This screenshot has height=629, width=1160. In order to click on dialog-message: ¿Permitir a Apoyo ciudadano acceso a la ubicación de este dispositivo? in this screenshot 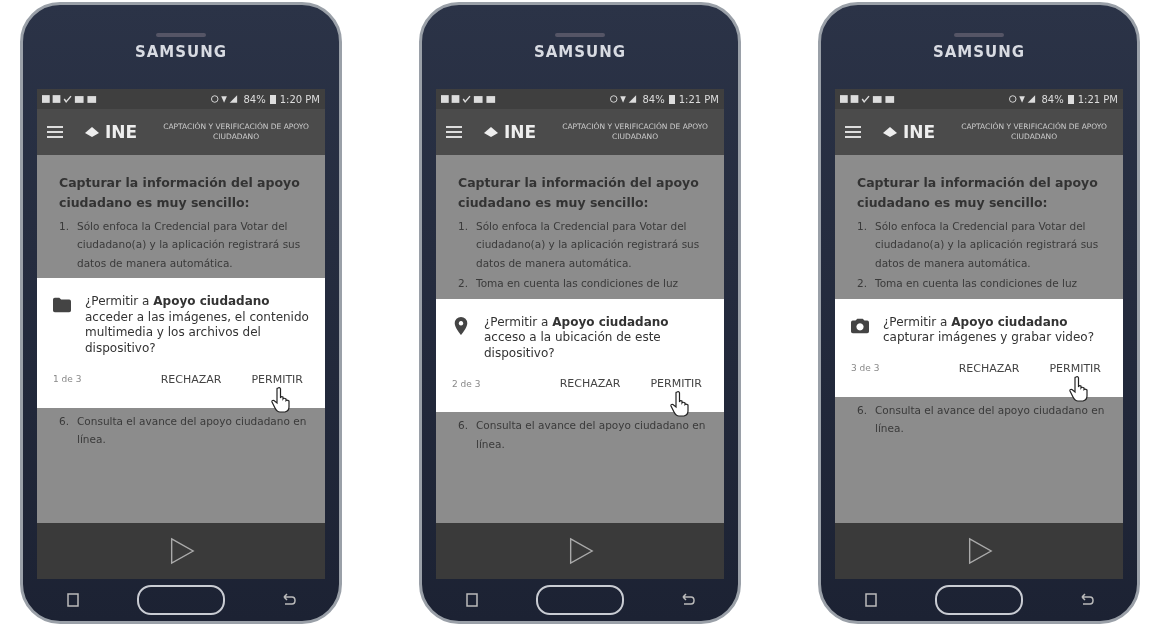, I will do `click(577, 338)`.